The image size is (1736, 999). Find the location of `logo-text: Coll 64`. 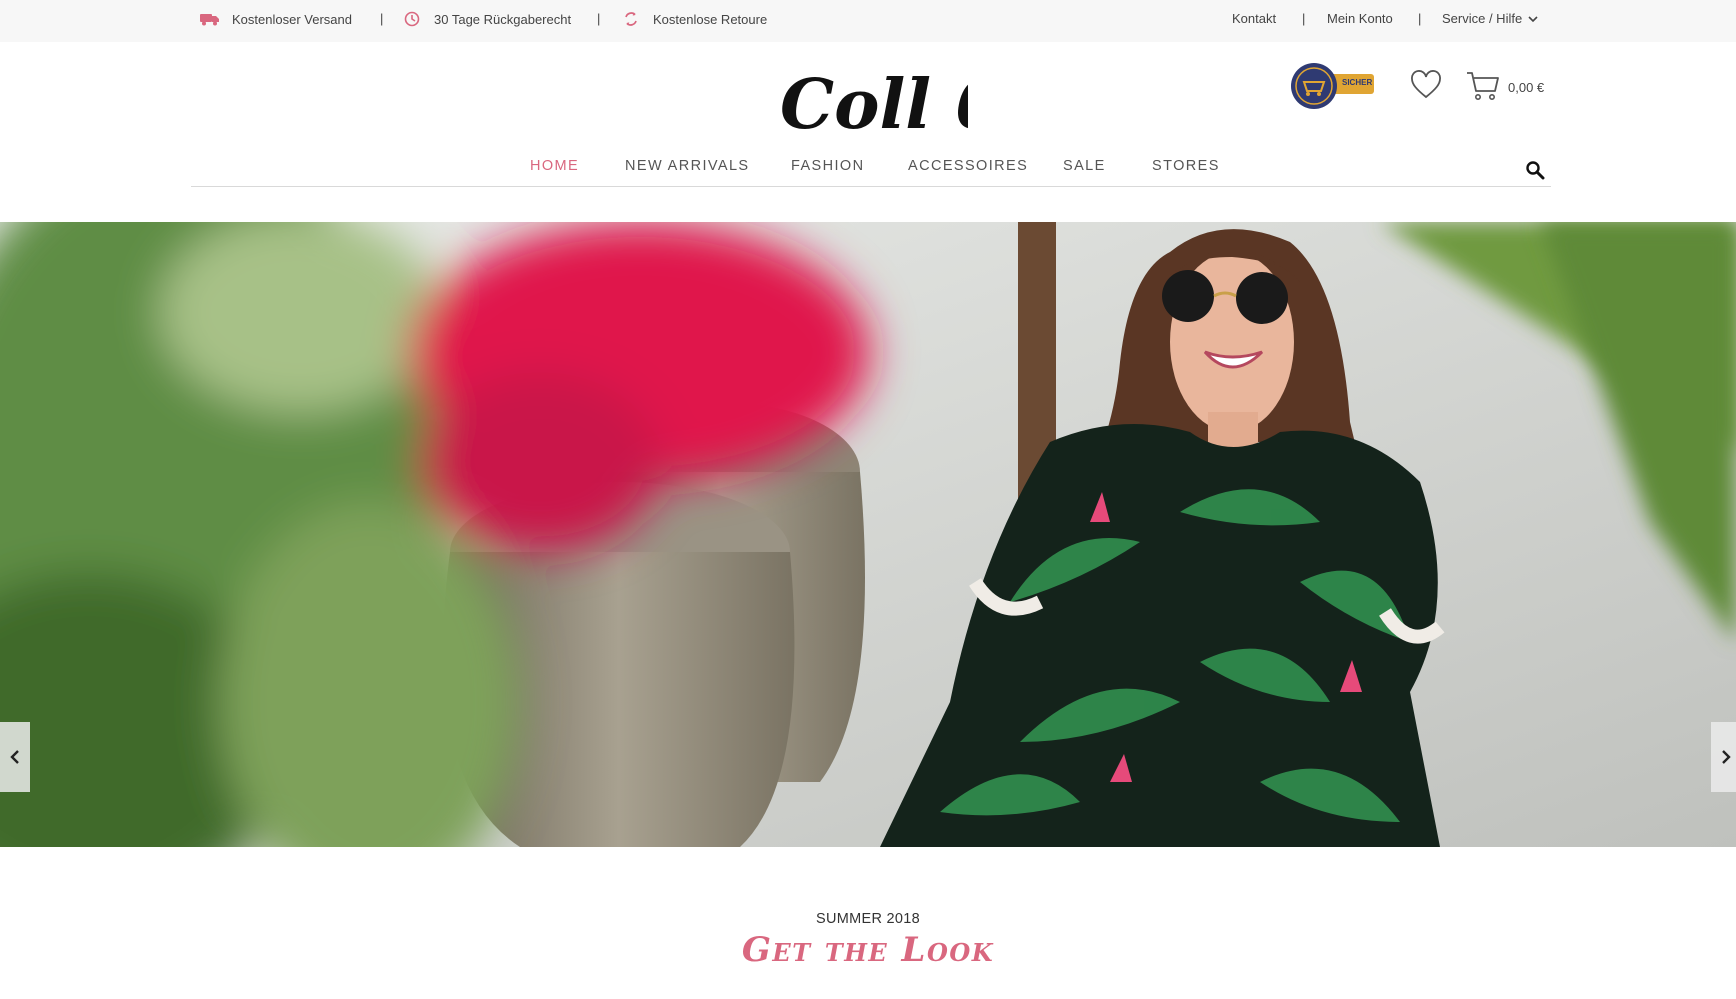

logo-text: Coll 64 is located at coordinates (874, 101).